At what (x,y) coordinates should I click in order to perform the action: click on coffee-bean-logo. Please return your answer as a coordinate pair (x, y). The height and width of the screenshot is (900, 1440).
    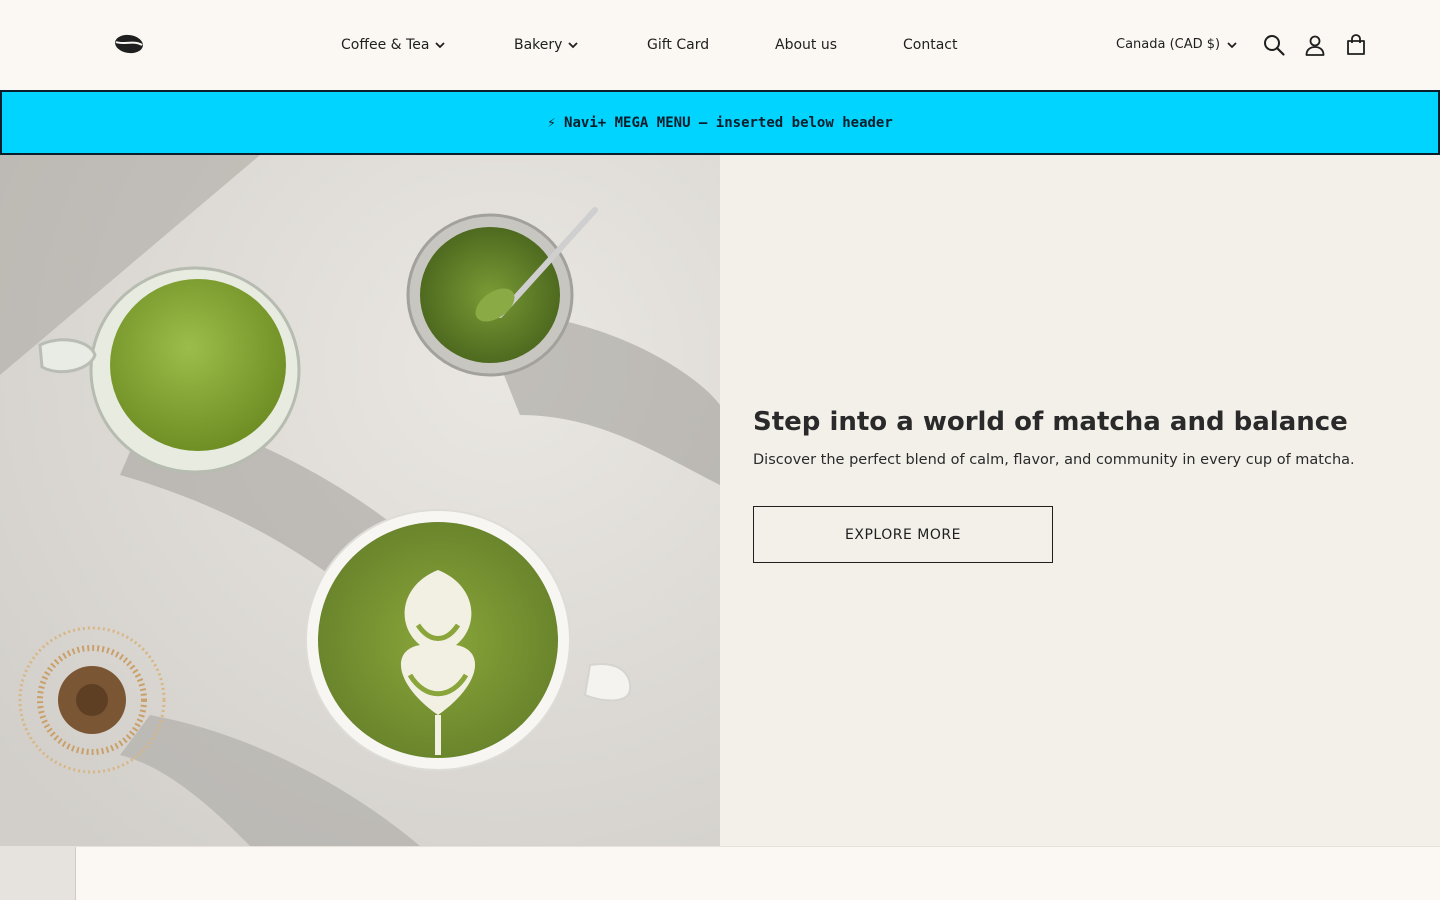
    Looking at the image, I should click on (129, 44).